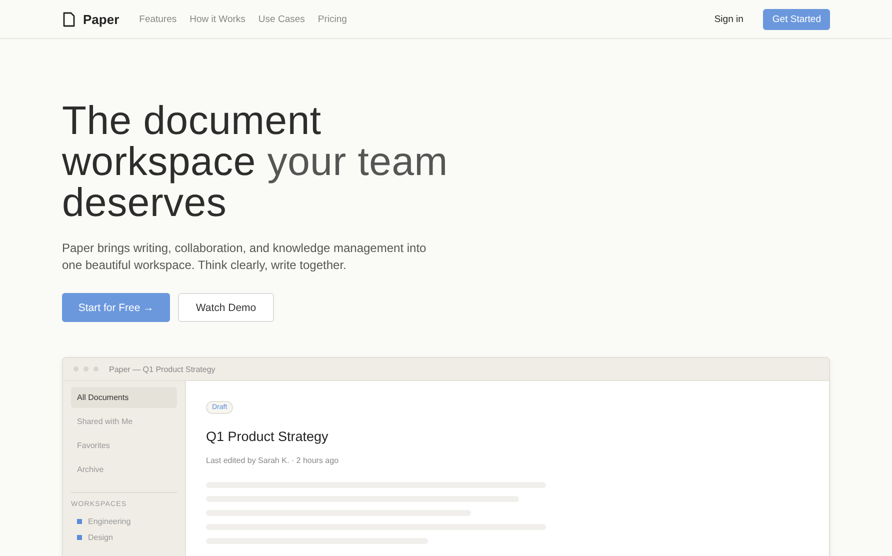  What do you see at coordinates (101, 19) in the screenshot?
I see `brand-name: Paper` at bounding box center [101, 19].